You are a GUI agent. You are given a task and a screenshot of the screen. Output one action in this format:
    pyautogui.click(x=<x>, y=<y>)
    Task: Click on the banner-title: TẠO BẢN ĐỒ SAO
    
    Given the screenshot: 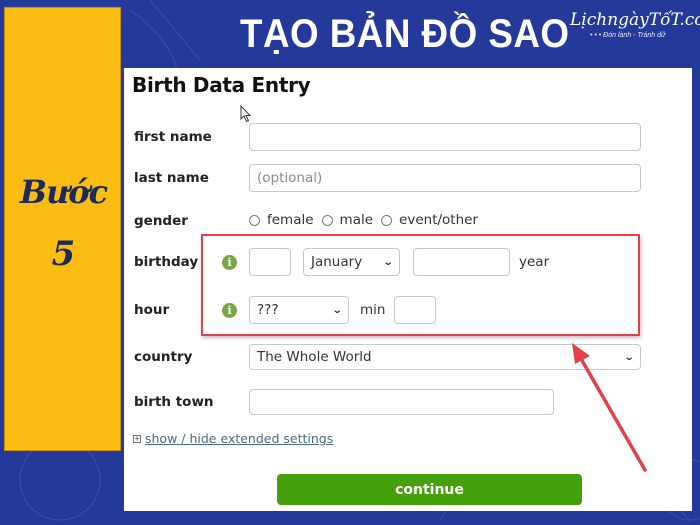 What is the action you would take?
    pyautogui.click(x=405, y=34)
    